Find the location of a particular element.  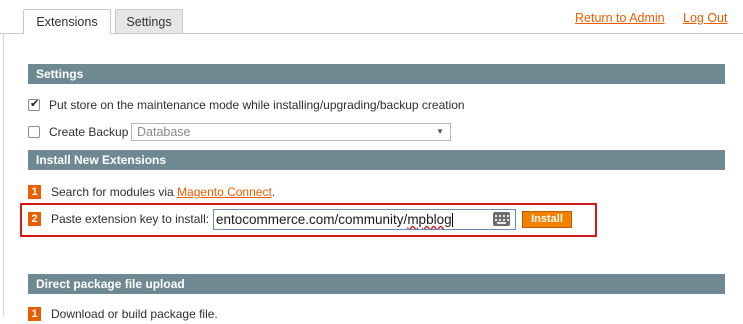

paste-key-label: Paste extension key to install: is located at coordinates (130, 219).